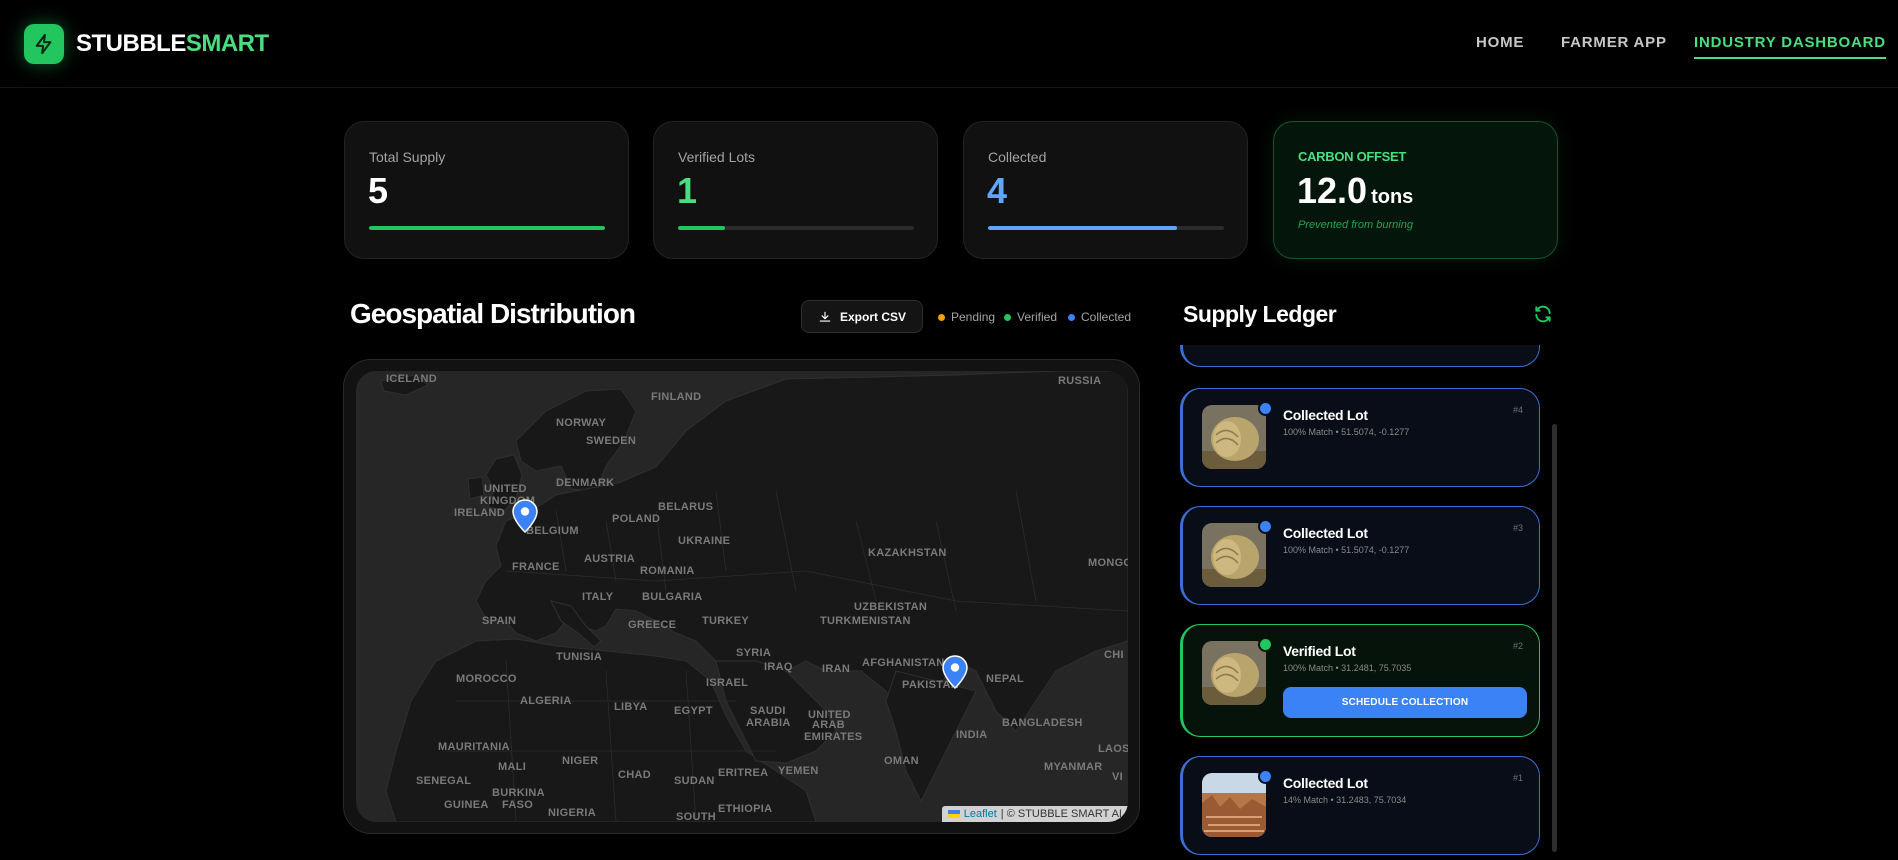 This screenshot has width=1898, height=860. What do you see at coordinates (1517, 410) in the screenshot?
I see `ledger-card-number: #4` at bounding box center [1517, 410].